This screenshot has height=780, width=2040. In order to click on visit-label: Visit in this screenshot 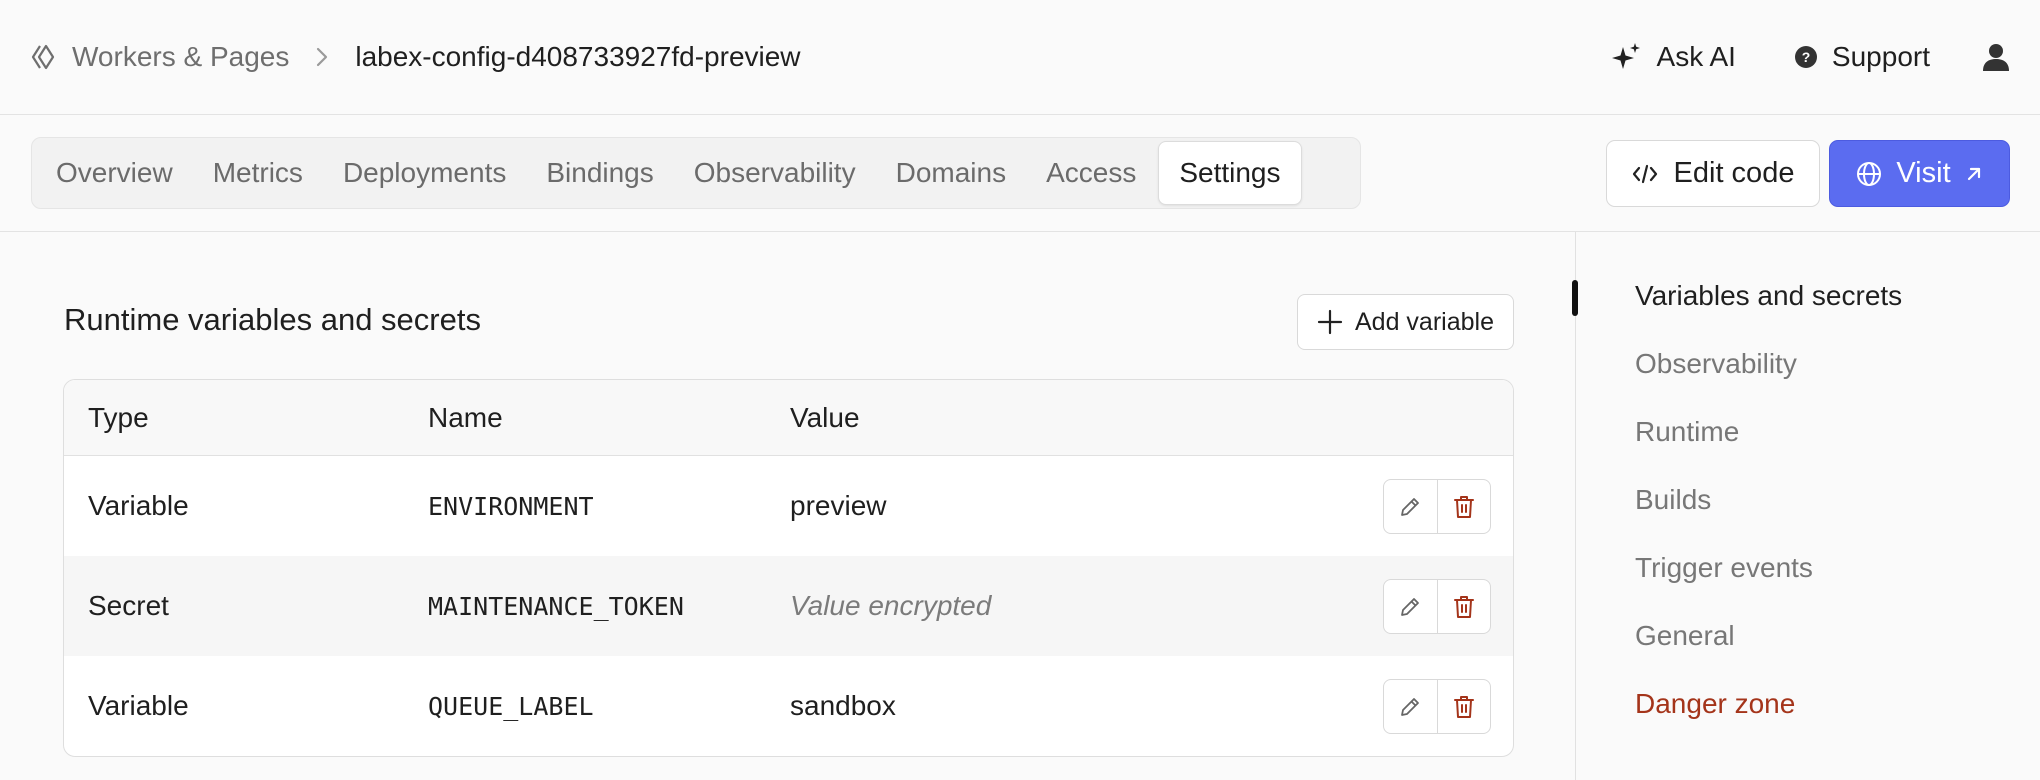, I will do `click(1923, 173)`.